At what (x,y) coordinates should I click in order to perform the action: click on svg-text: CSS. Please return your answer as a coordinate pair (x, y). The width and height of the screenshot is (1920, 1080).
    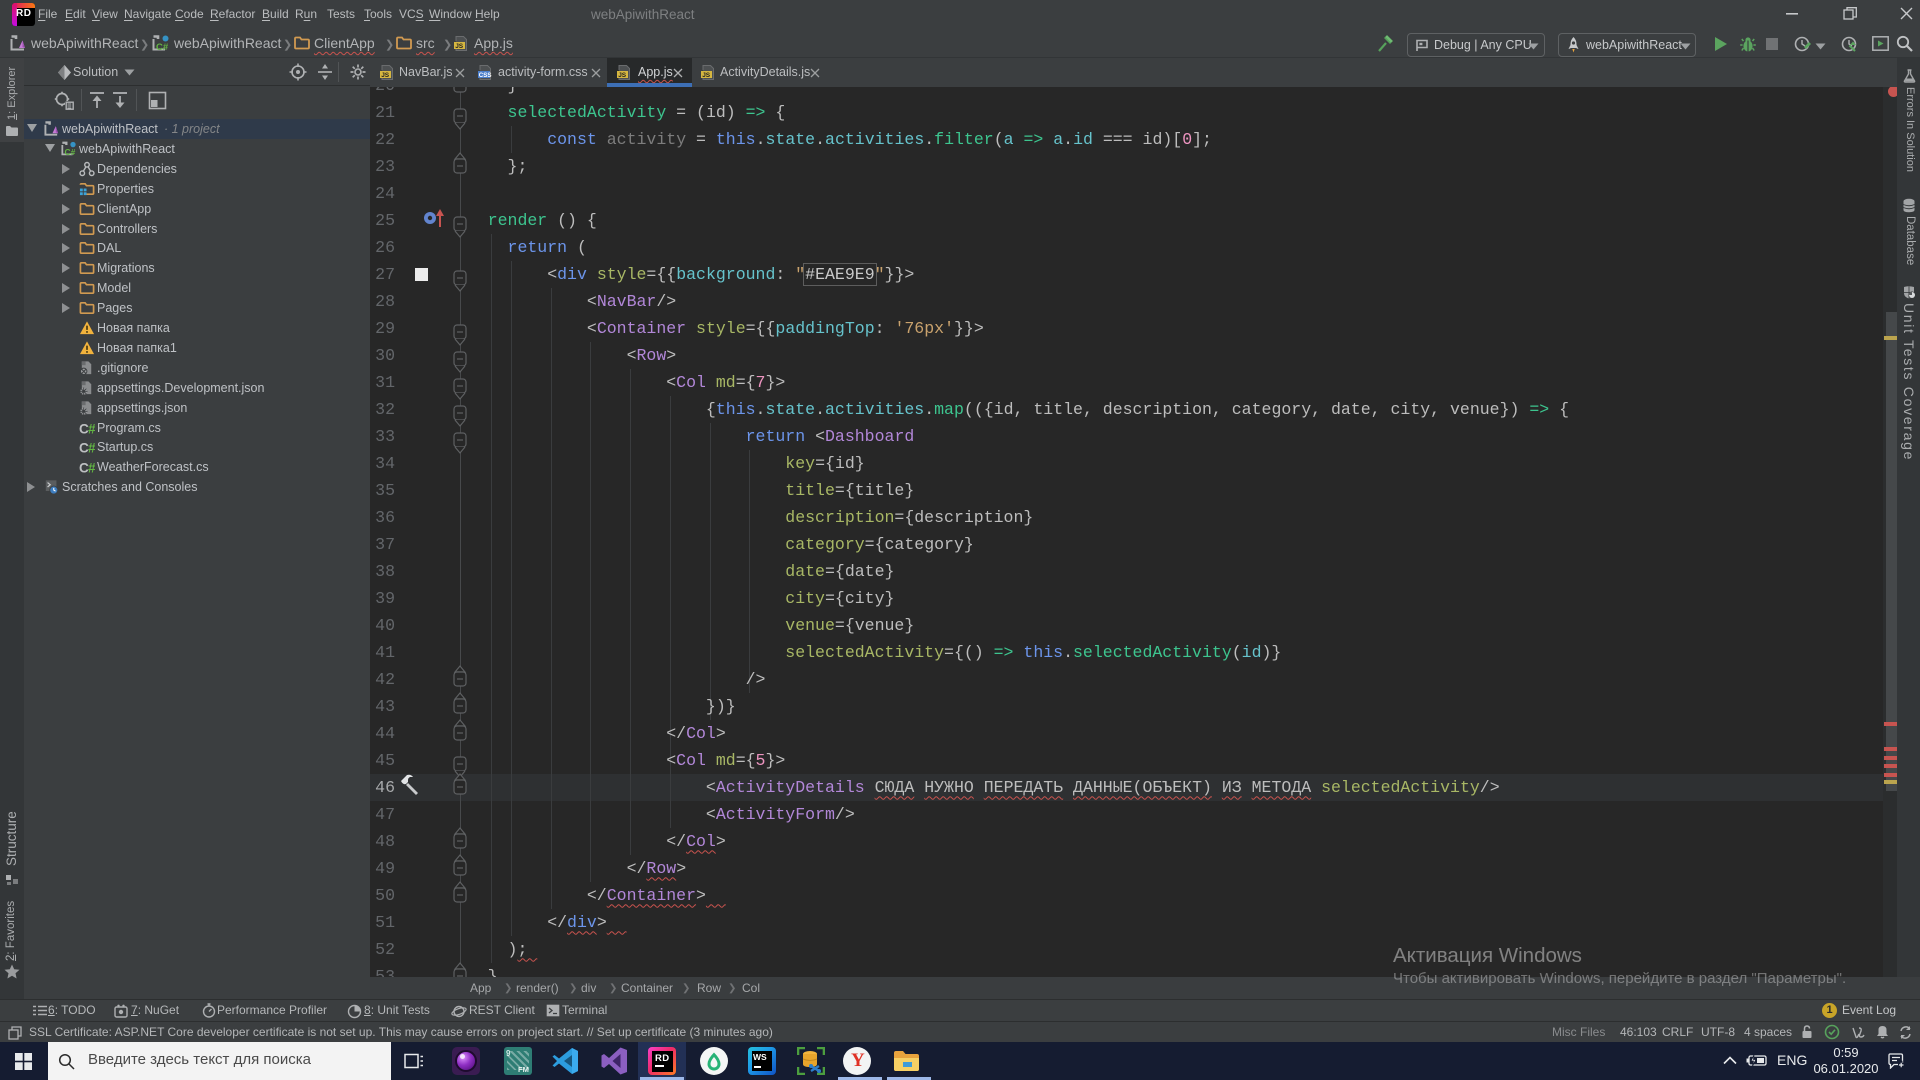
    Looking at the image, I should click on (485, 75).